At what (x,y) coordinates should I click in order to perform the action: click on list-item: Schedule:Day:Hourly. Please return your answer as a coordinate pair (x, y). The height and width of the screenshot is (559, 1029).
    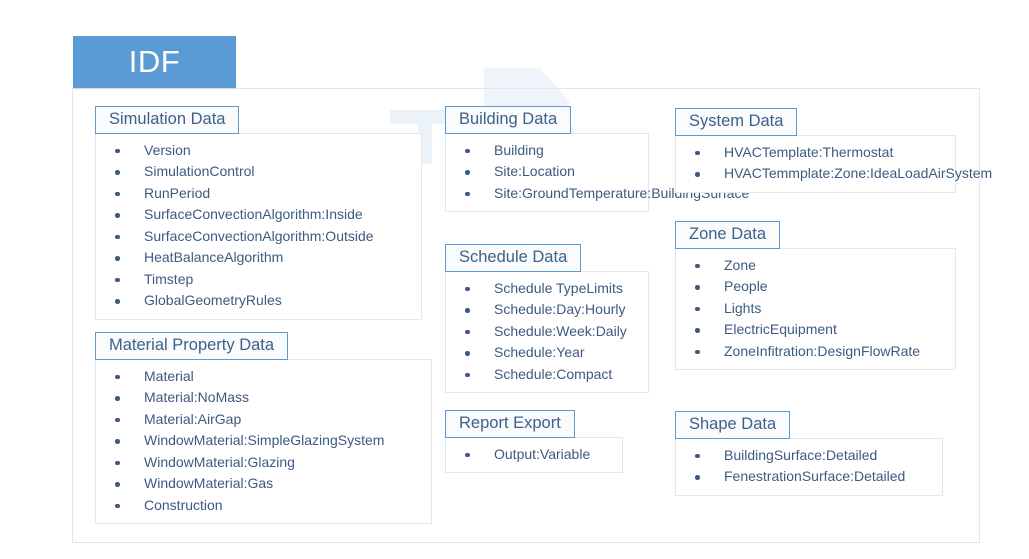
    Looking at the image, I should click on (547, 310).